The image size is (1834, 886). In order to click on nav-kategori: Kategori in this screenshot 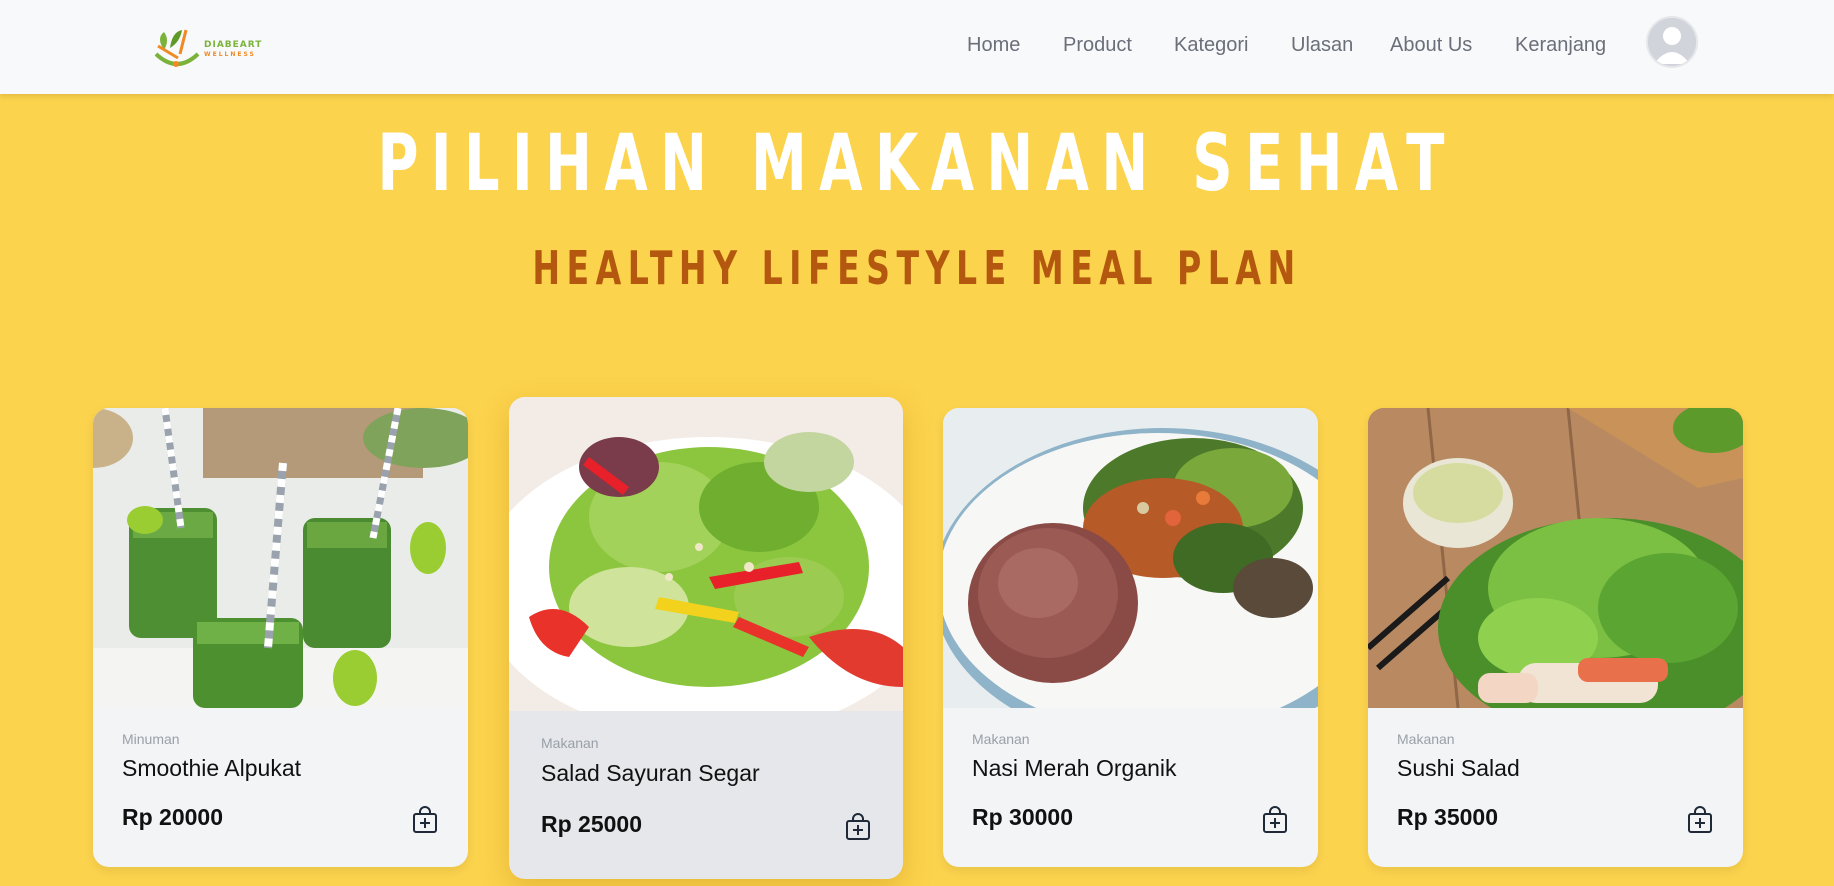, I will do `click(1211, 45)`.